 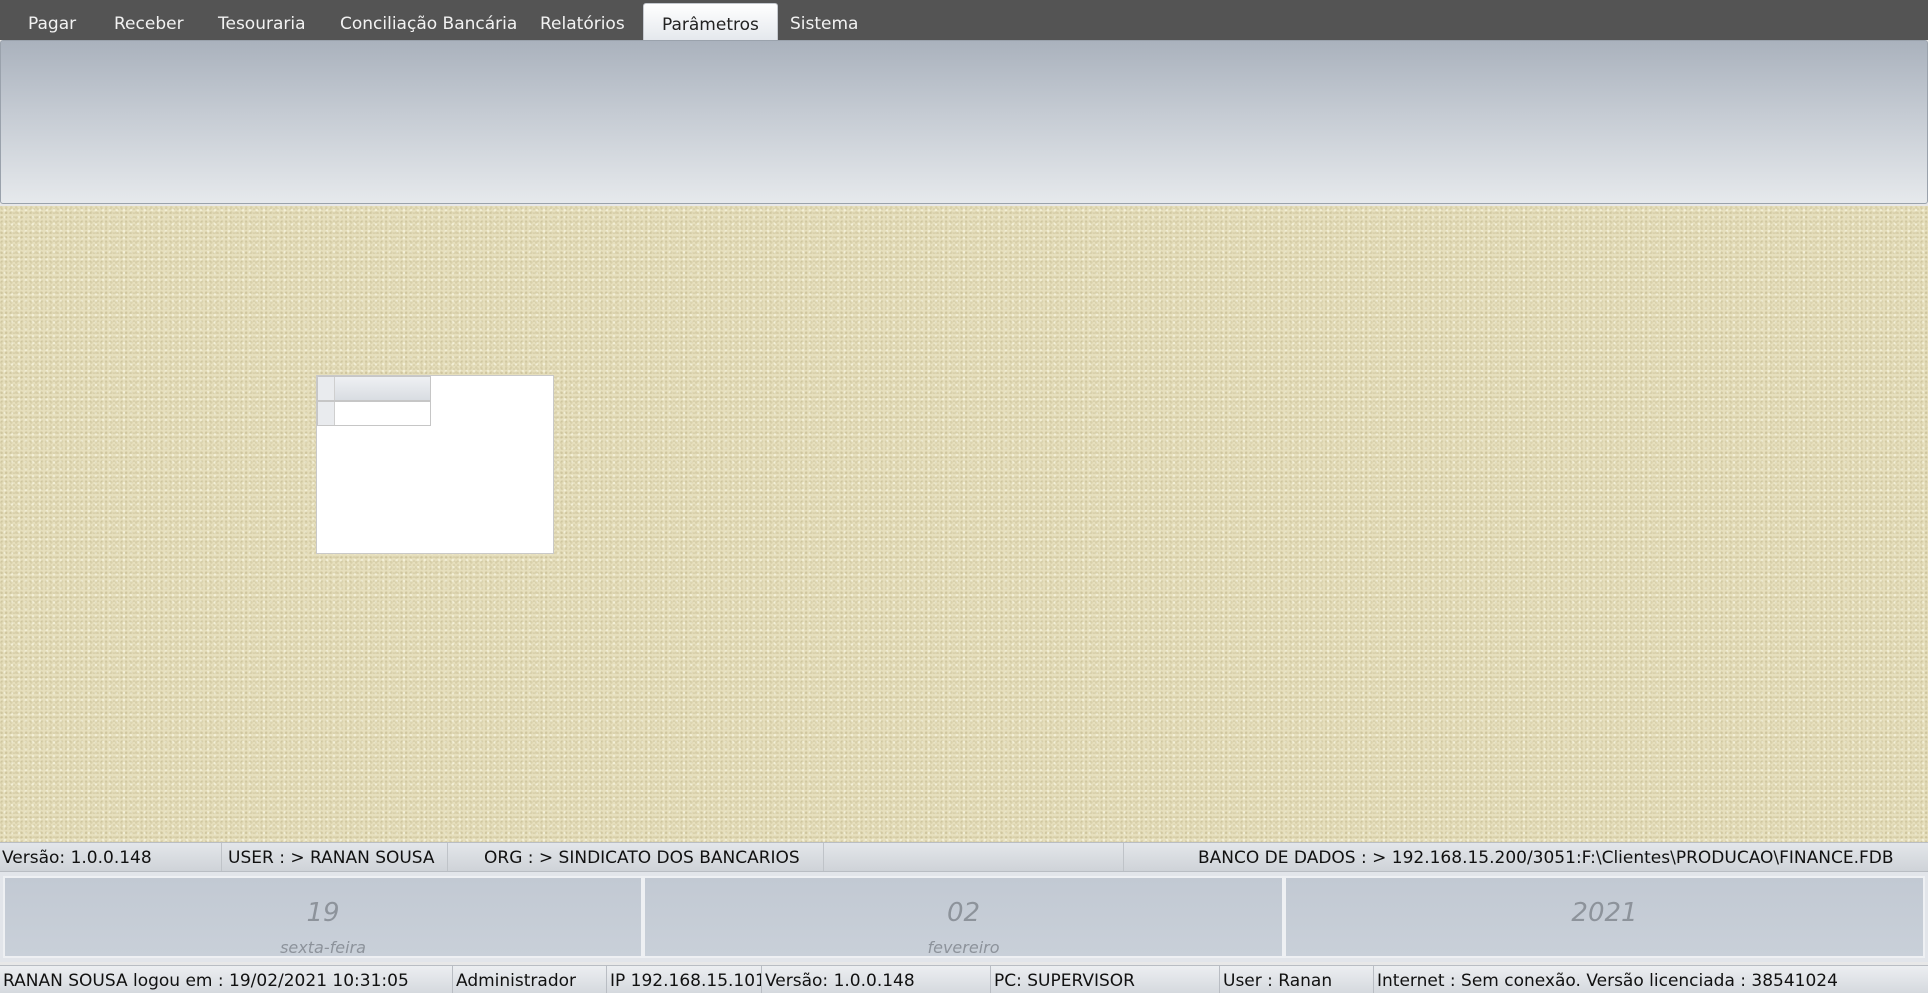 I want to click on status-role: Administrador, so click(x=530, y=979).